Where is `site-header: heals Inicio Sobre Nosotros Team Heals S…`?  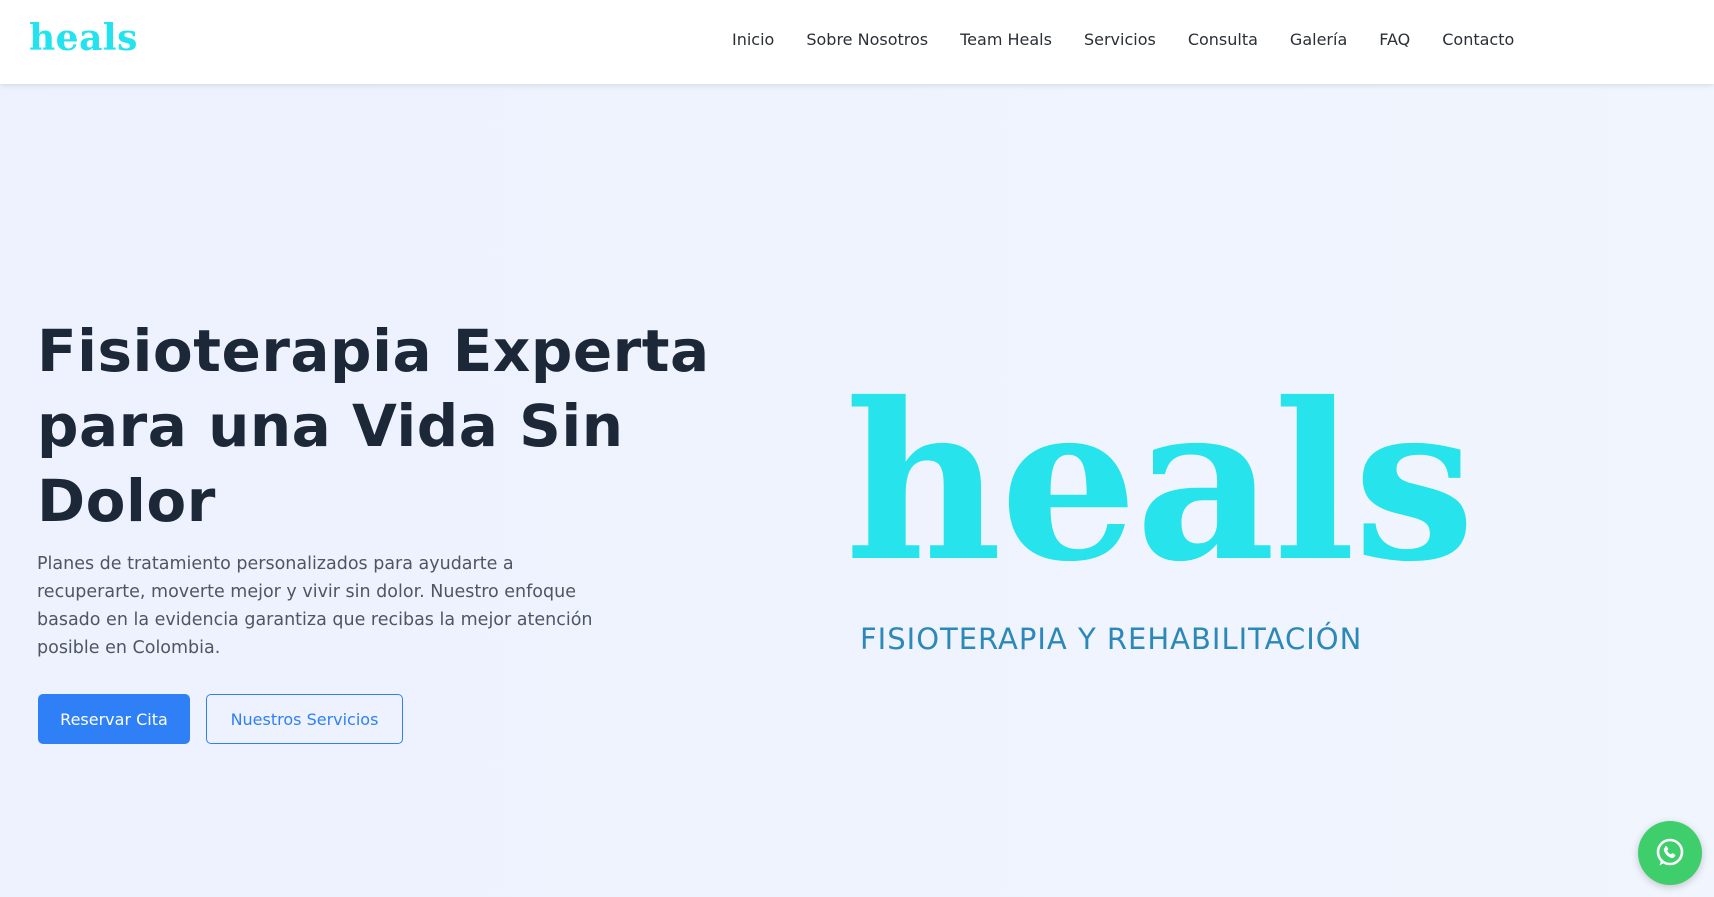 site-header: heals Inicio Sobre Nosotros Team Heals S… is located at coordinates (857, 42).